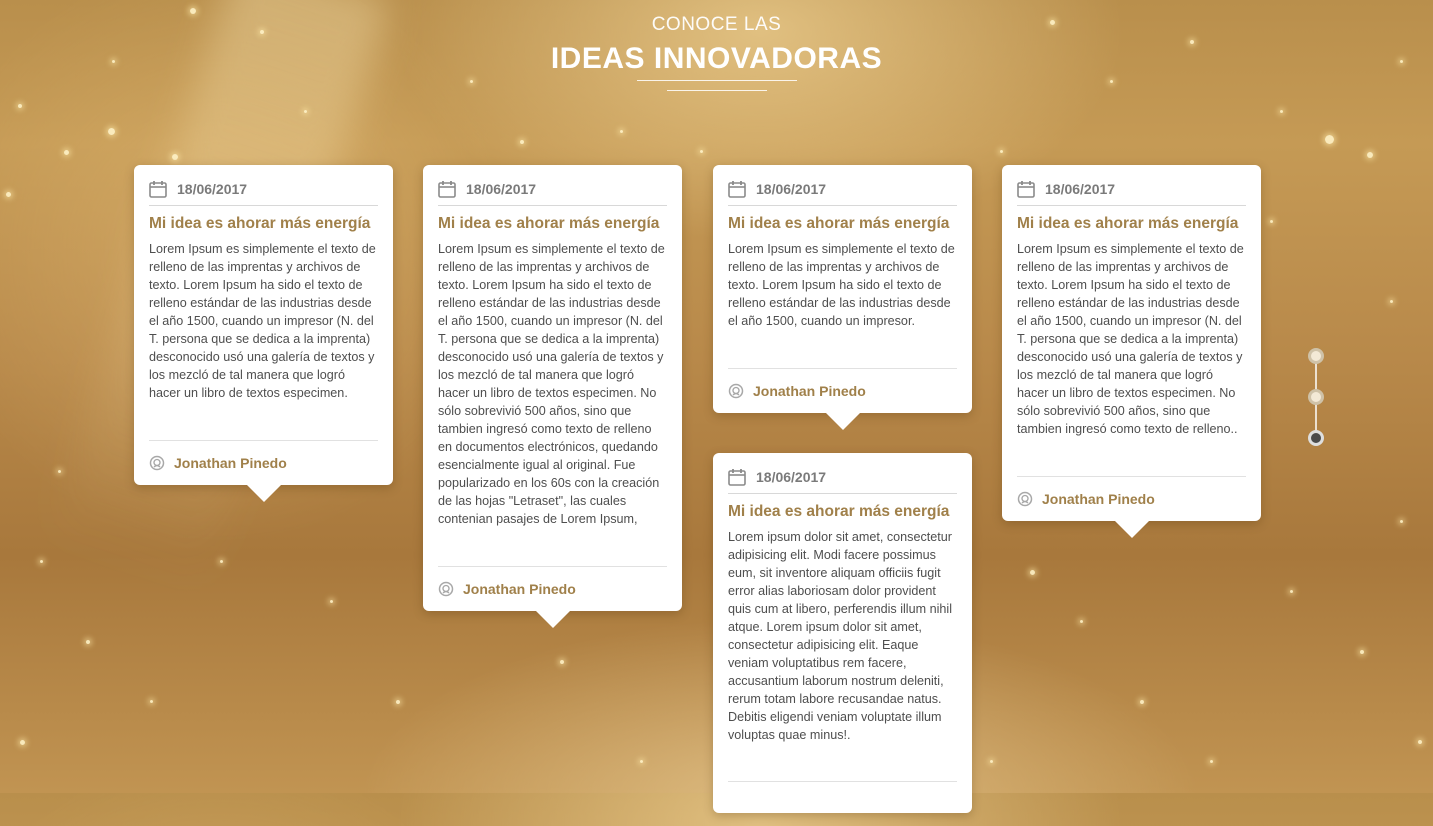 This screenshot has width=1433, height=826. Describe the element at coordinates (716, 90) in the screenshot. I see `header-divider-bottom` at that location.